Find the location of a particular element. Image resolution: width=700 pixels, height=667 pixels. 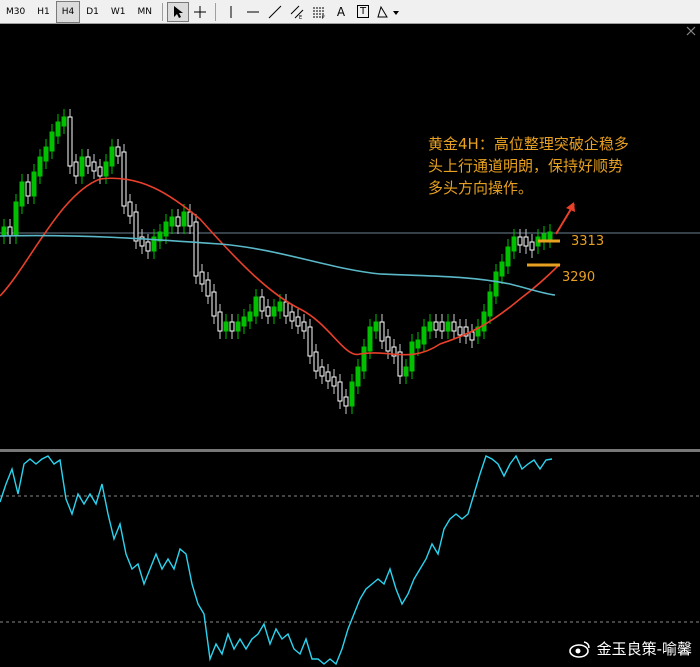

timeframe-h1: H1 is located at coordinates (43, 12).